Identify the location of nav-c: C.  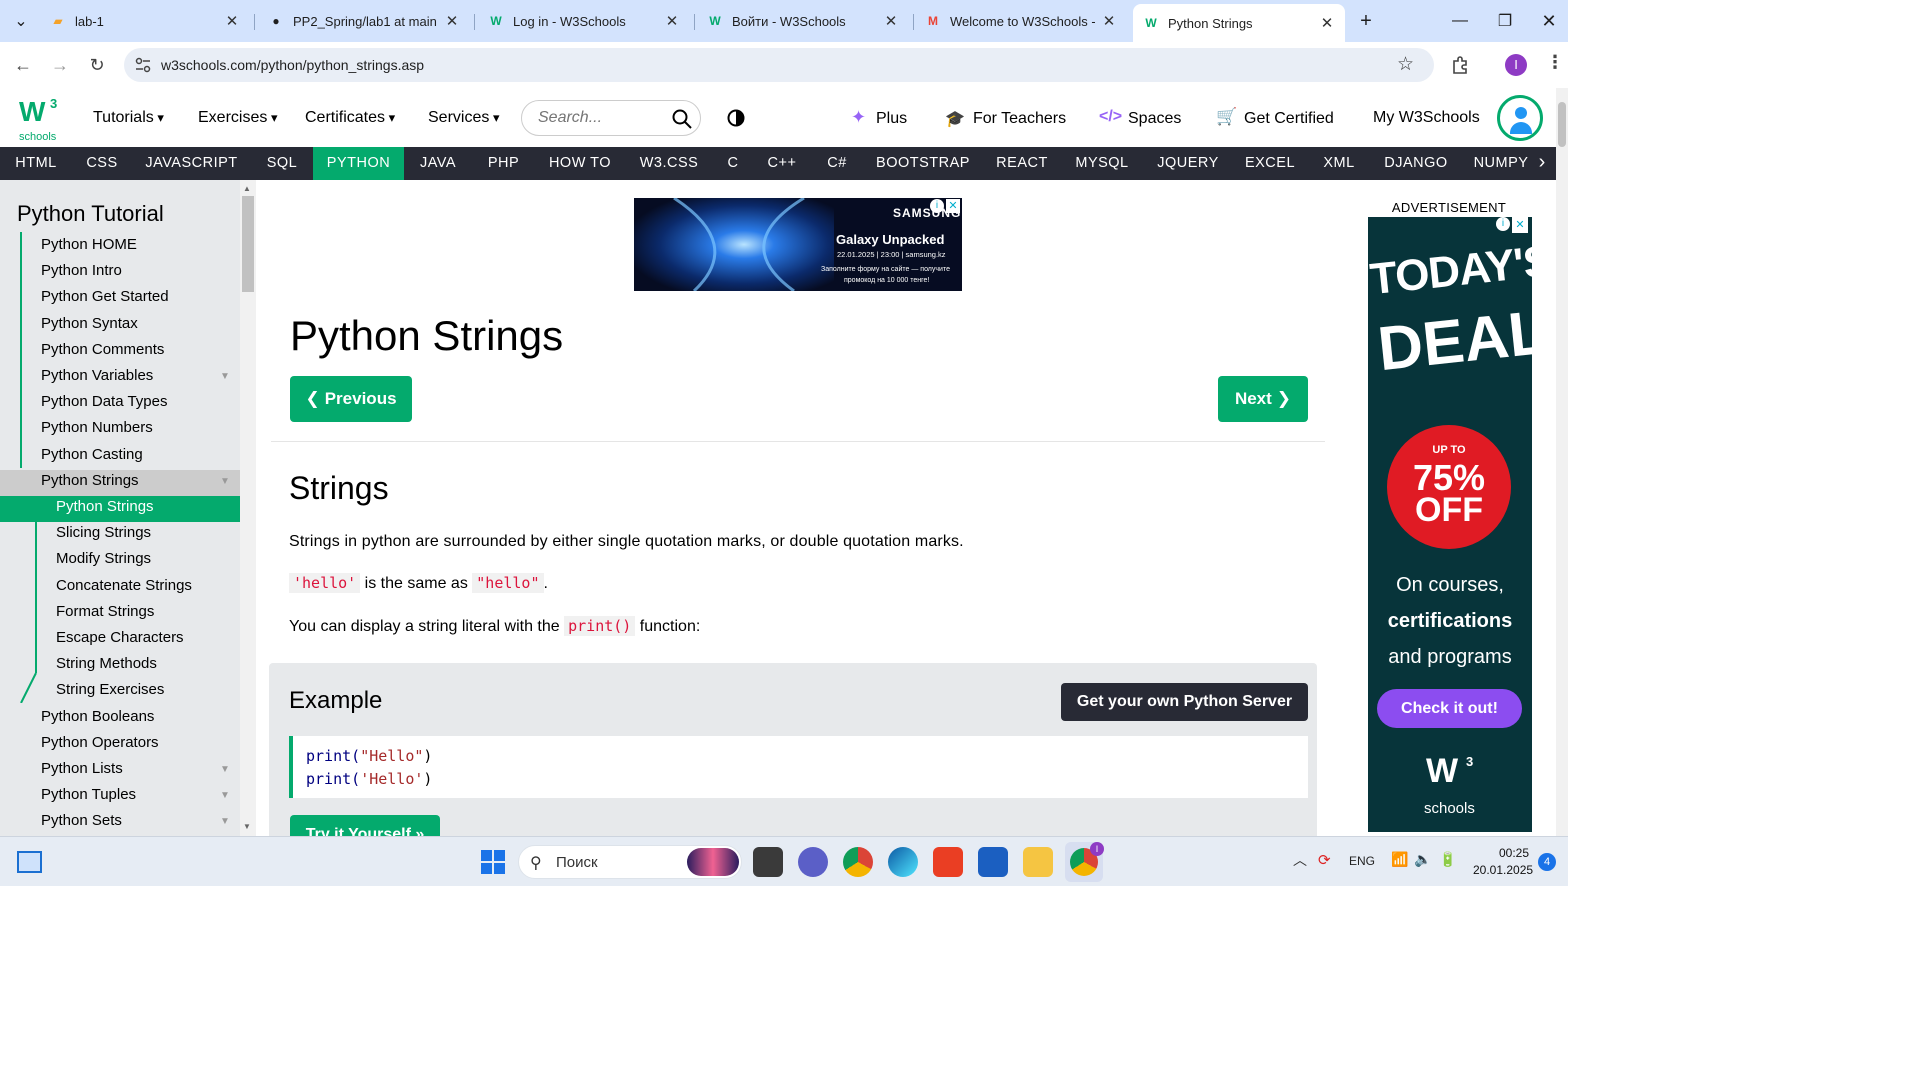
(733, 163).